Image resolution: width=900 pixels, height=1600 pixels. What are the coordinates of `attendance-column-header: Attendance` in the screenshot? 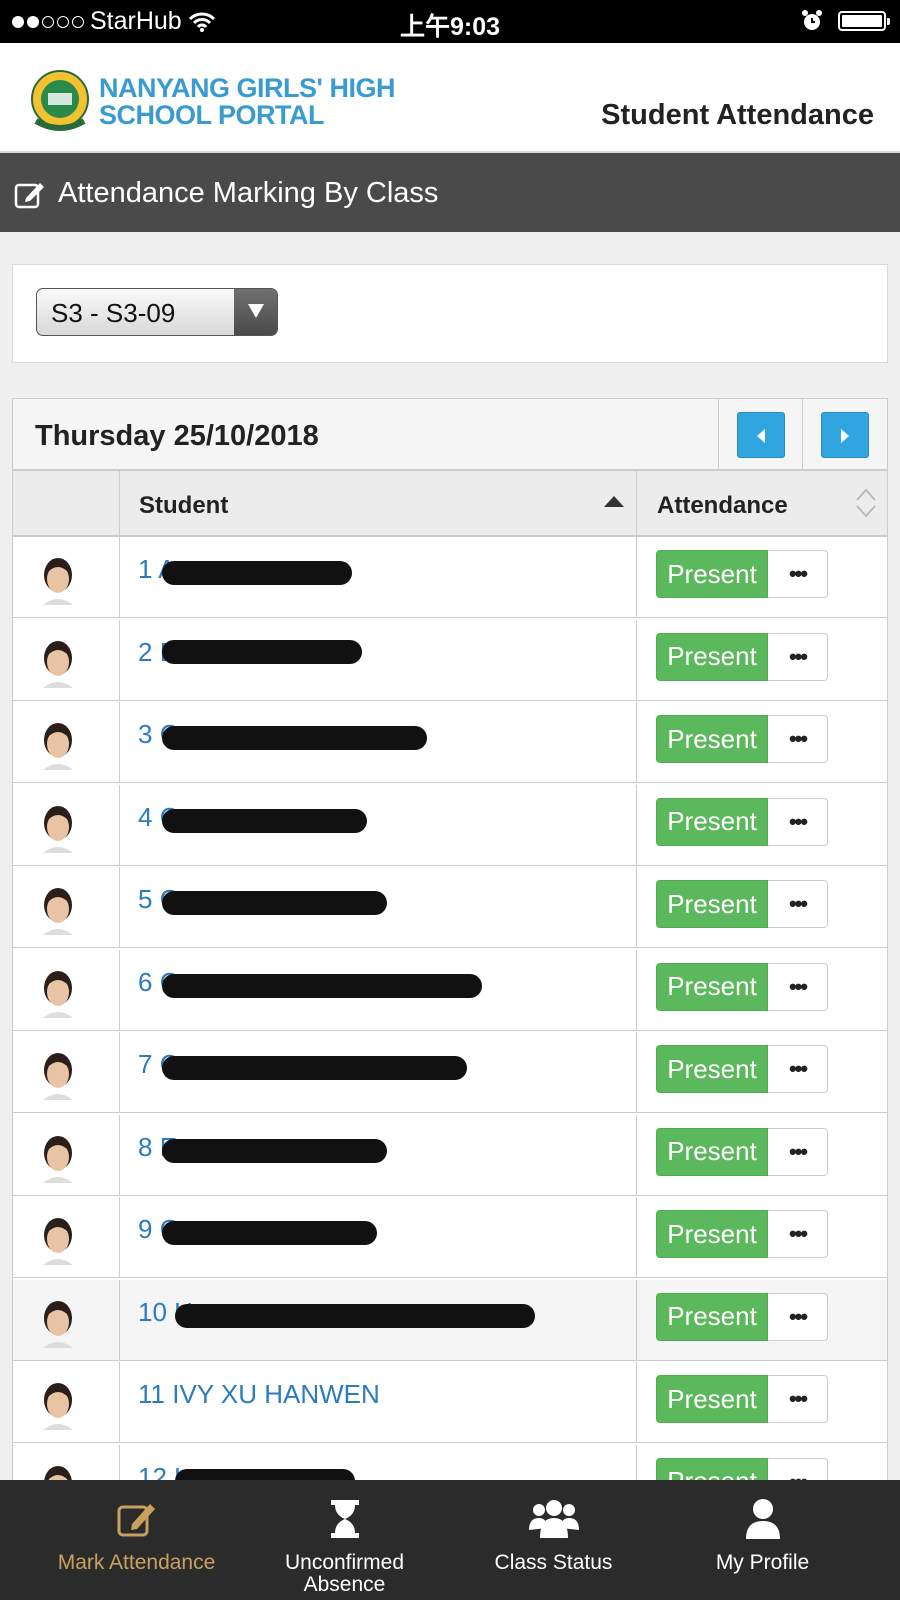 It's located at (762, 503).